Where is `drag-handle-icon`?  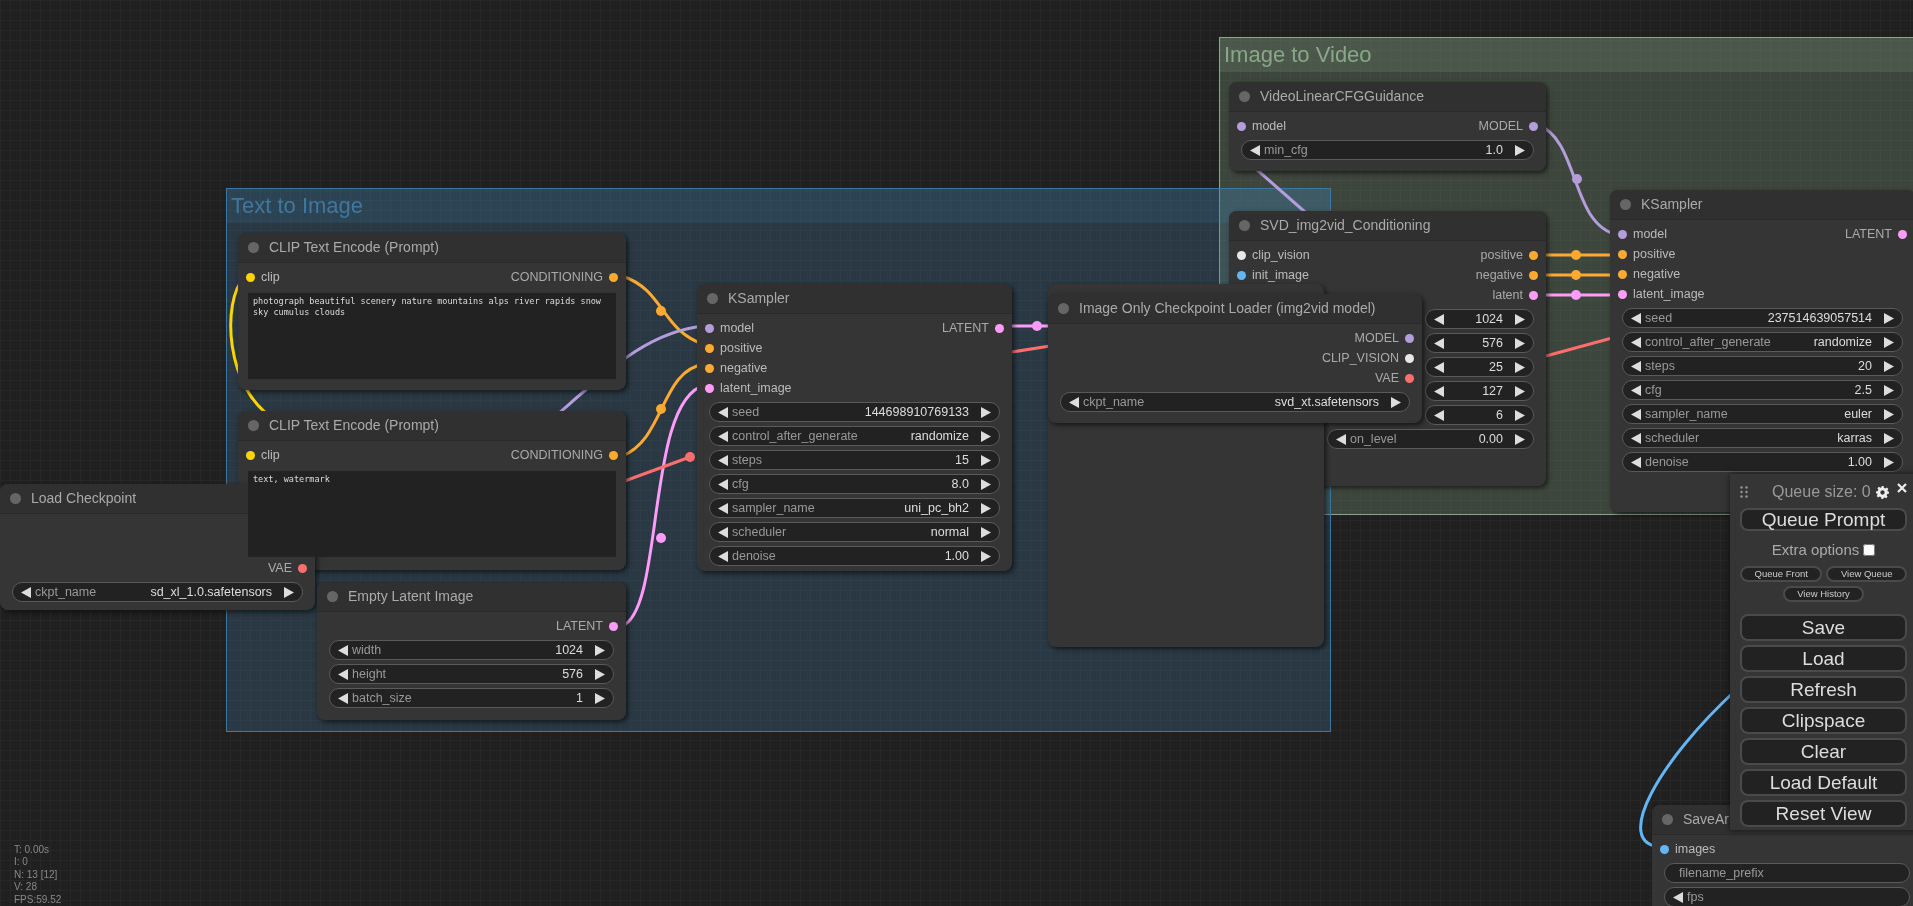
drag-handle-icon is located at coordinates (1744, 492).